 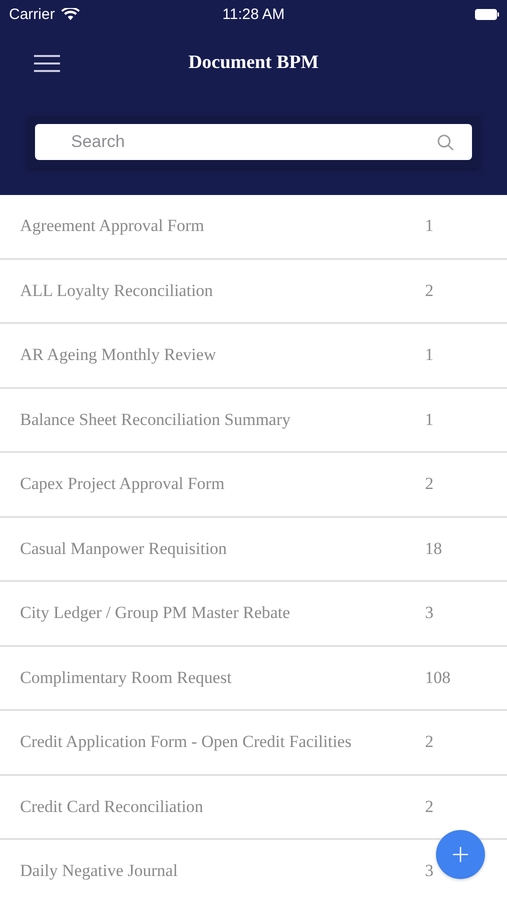 I want to click on add-button, so click(x=460, y=854).